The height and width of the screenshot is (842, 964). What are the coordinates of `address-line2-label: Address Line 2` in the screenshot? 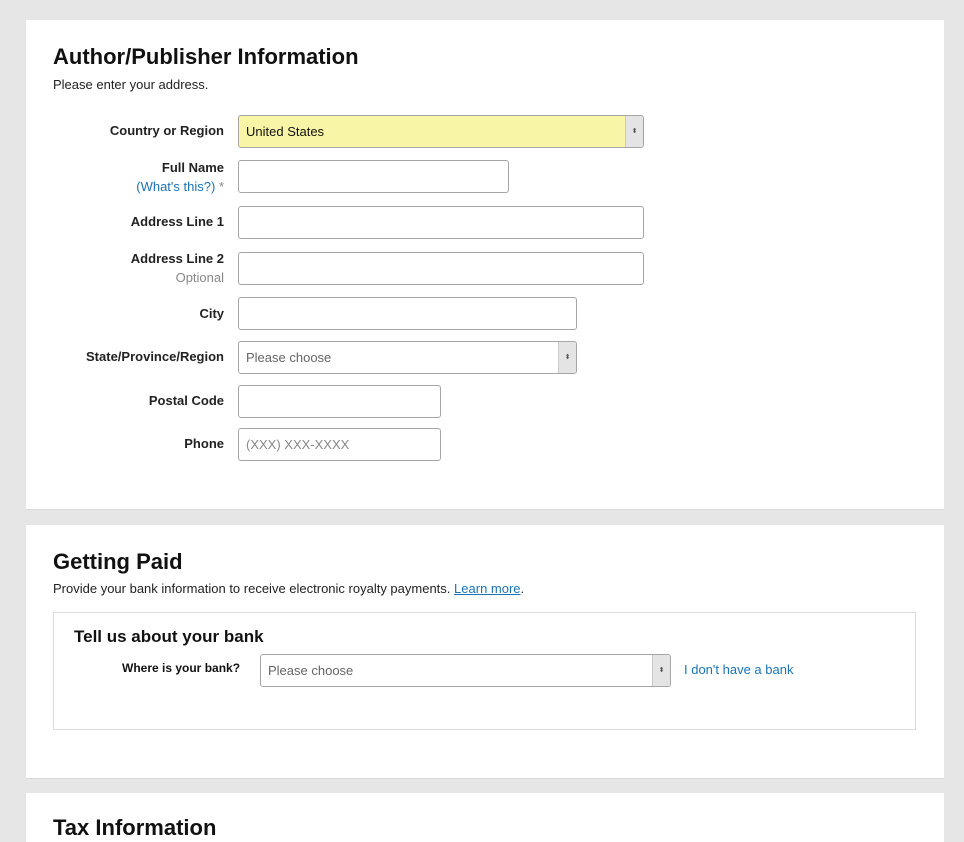 It's located at (177, 258).